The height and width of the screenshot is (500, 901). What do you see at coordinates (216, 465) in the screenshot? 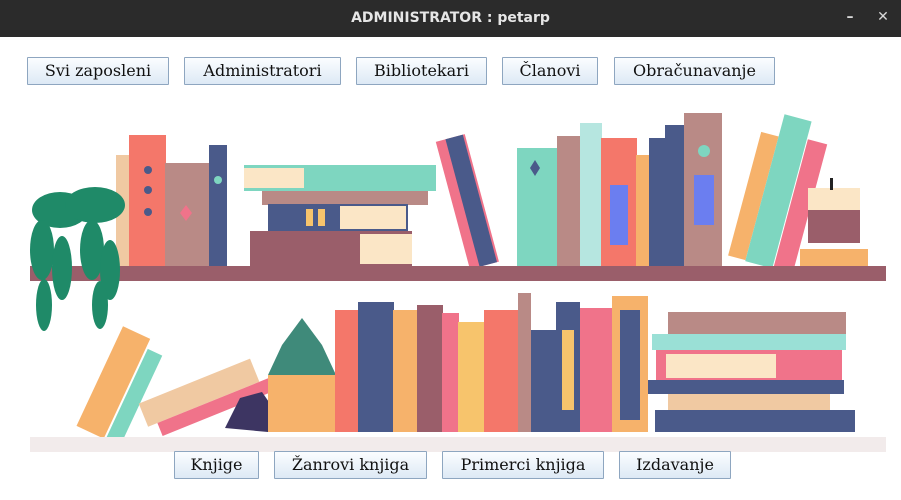
I see `books-button: Knjige` at bounding box center [216, 465].